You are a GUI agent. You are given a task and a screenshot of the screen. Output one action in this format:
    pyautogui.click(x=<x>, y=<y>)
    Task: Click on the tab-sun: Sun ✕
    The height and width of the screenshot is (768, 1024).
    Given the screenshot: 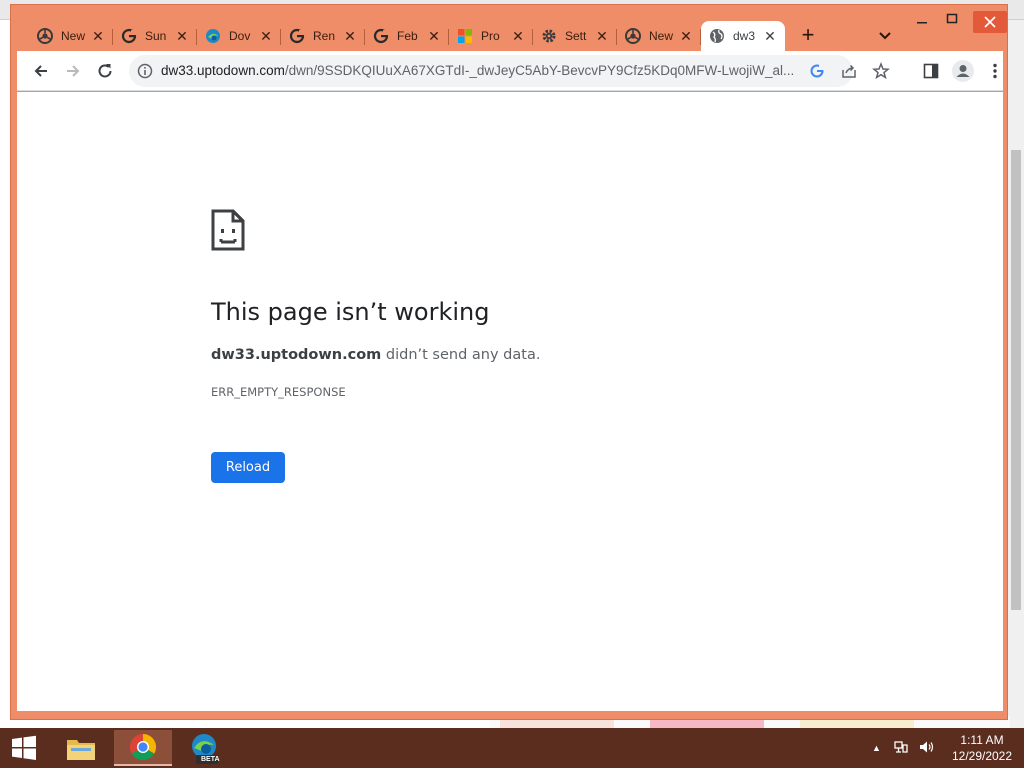 What is the action you would take?
    pyautogui.click(x=155, y=36)
    